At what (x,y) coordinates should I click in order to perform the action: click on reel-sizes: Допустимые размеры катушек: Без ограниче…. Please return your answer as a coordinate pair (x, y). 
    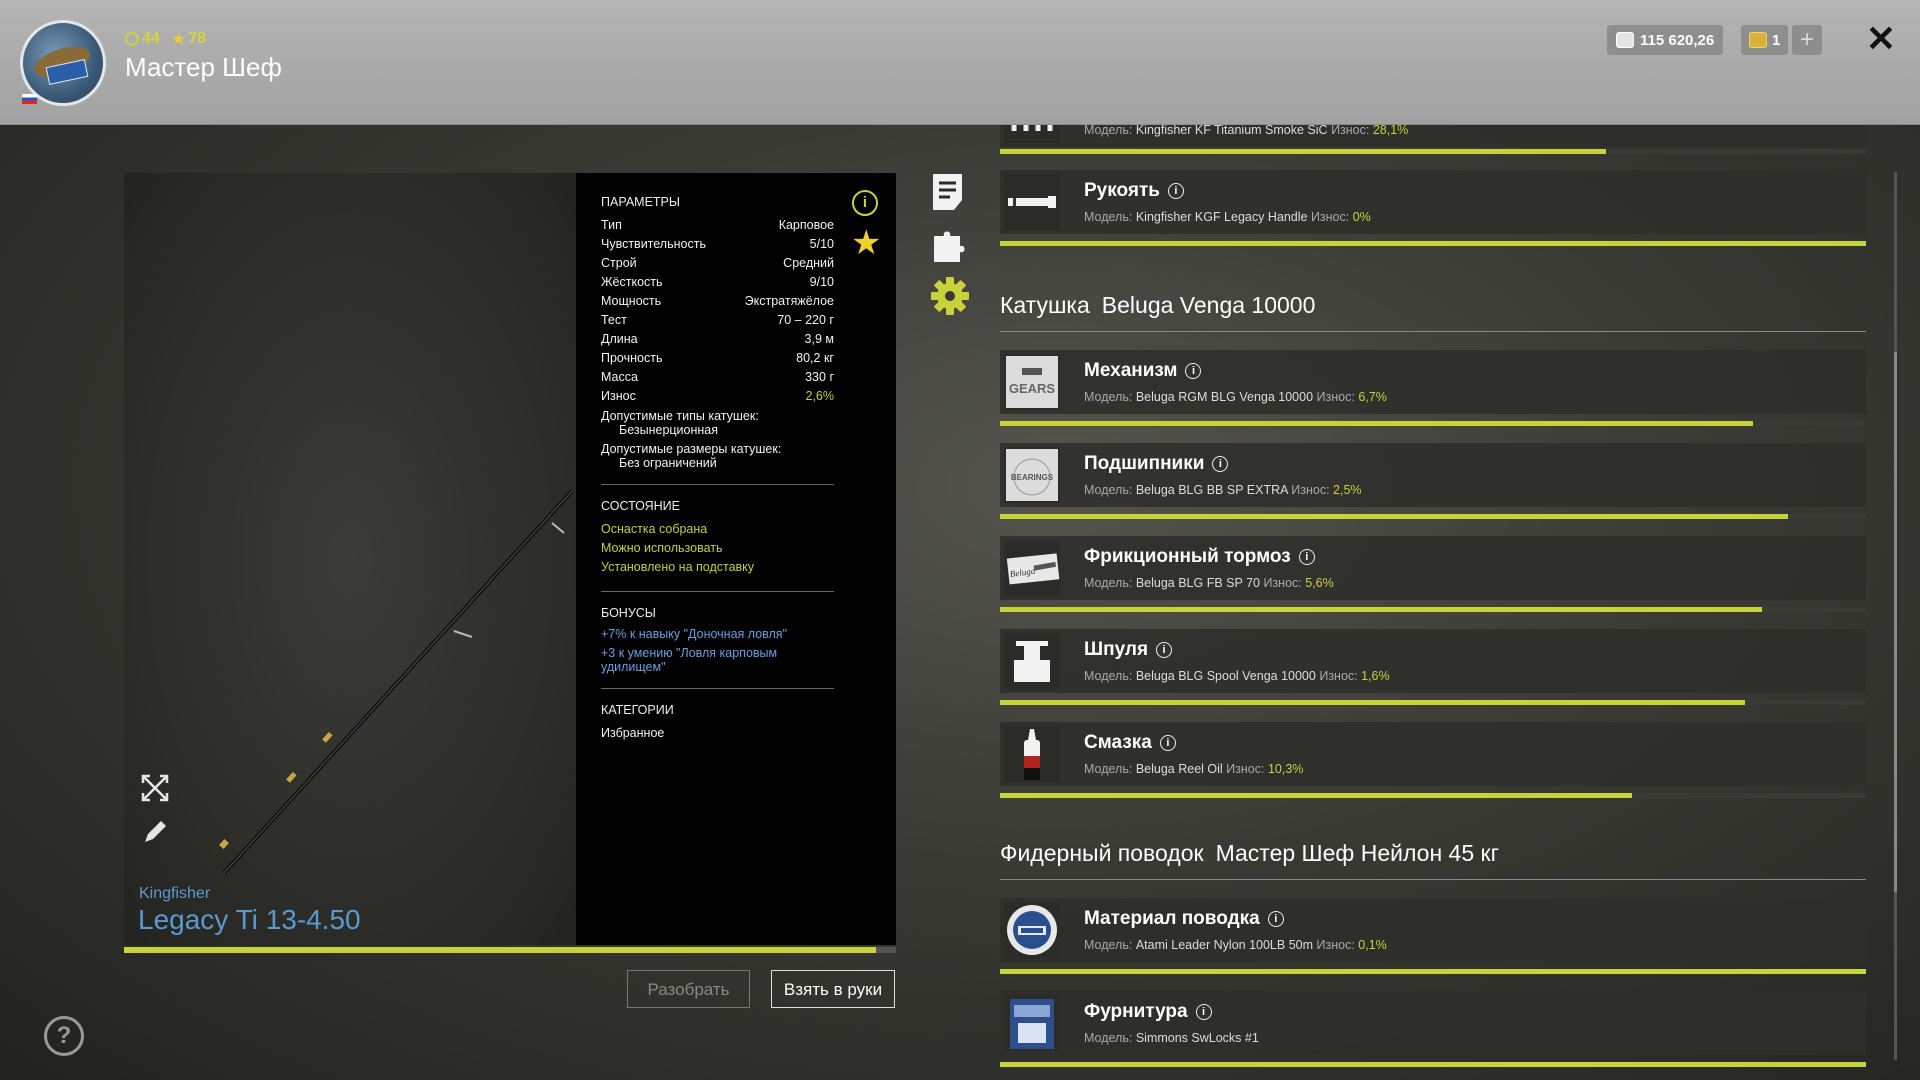
    Looking at the image, I should click on (717, 456).